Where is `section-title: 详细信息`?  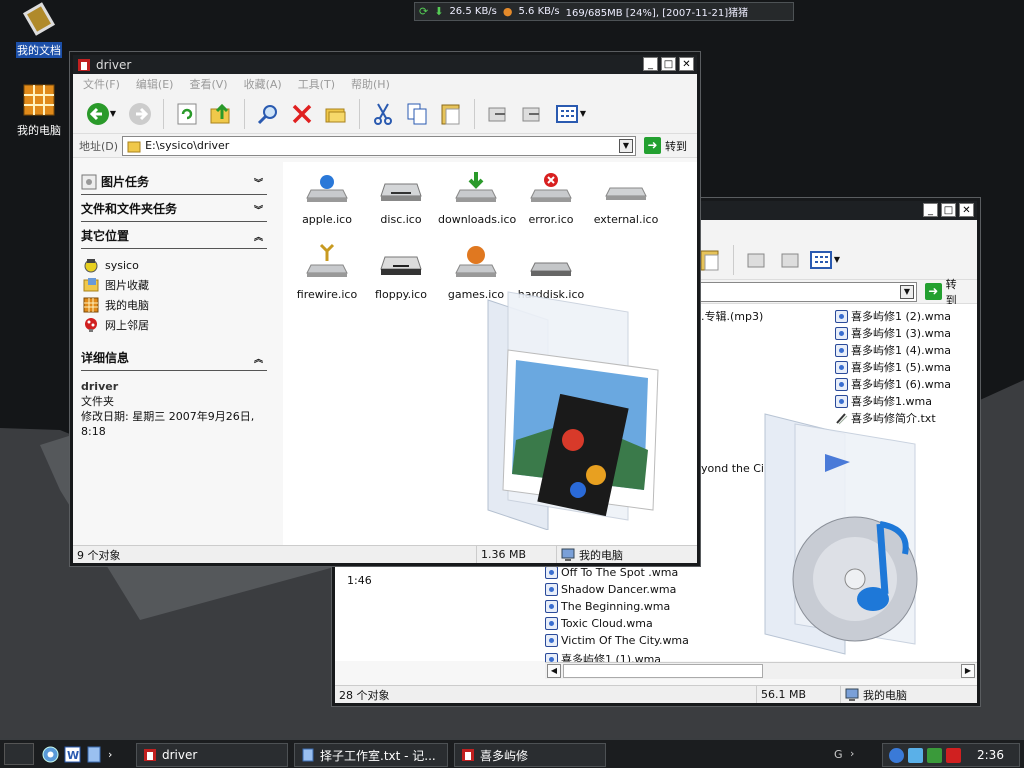 section-title: 详细信息 is located at coordinates (105, 358).